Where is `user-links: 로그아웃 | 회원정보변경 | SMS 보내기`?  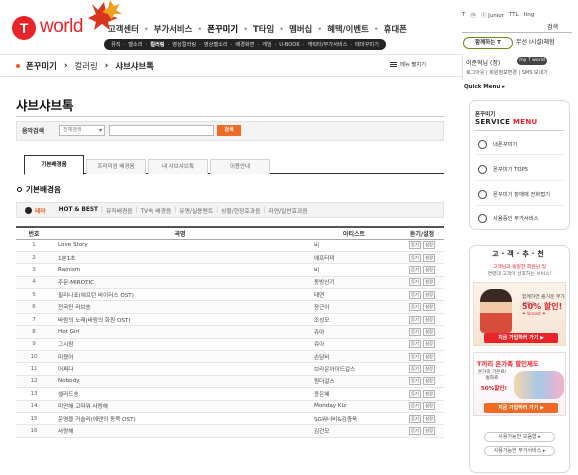 user-links: 로그아웃 | 회원정보변경 | SMS 보내기 is located at coordinates (507, 72).